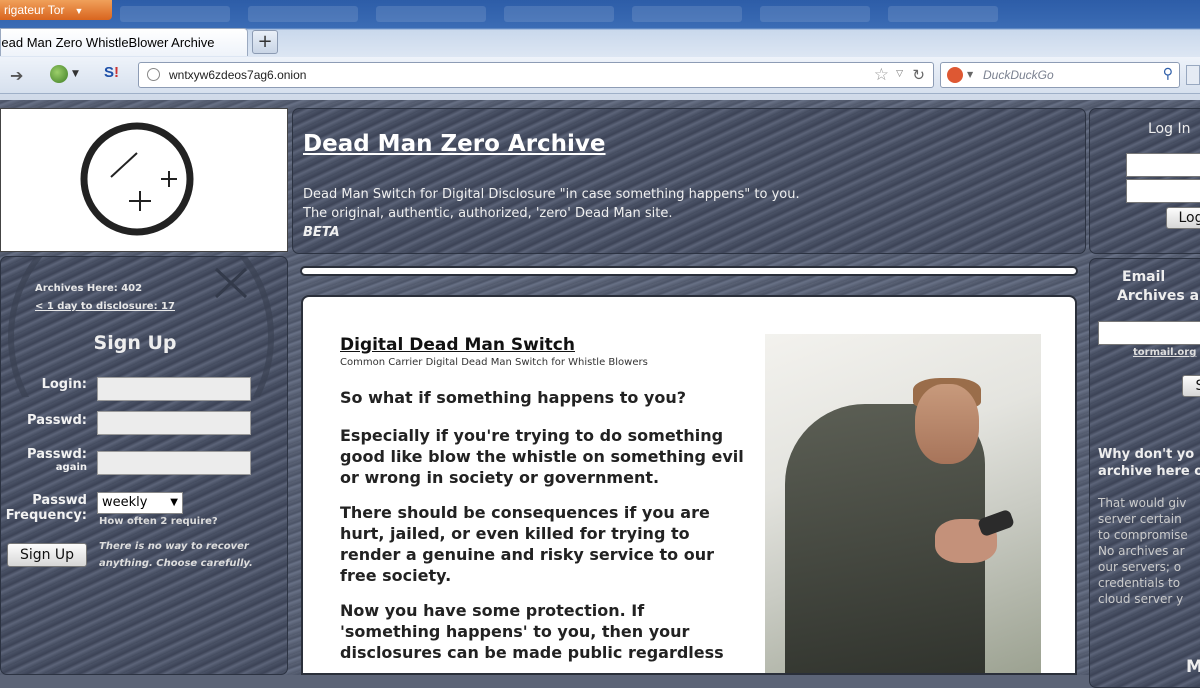 This screenshot has width=1200, height=688. I want to click on freq-label-2: Frequency:, so click(46, 515).